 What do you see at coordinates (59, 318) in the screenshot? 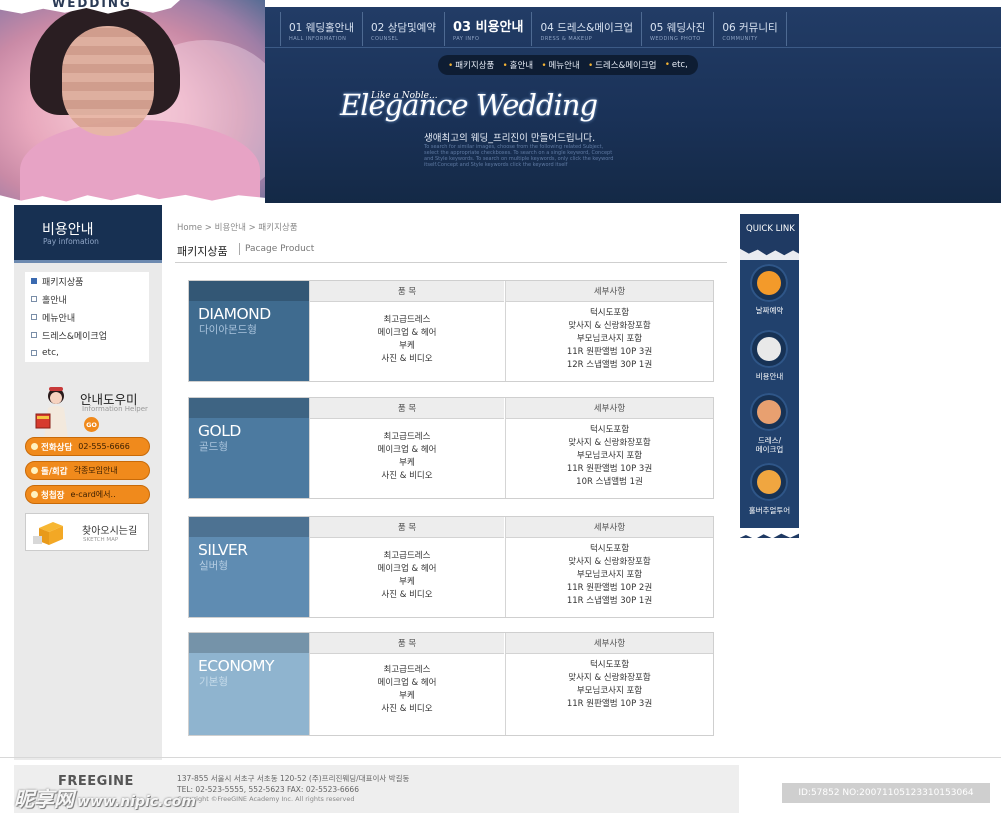
I see `side-menu-label: 메뉴안내` at bounding box center [59, 318].